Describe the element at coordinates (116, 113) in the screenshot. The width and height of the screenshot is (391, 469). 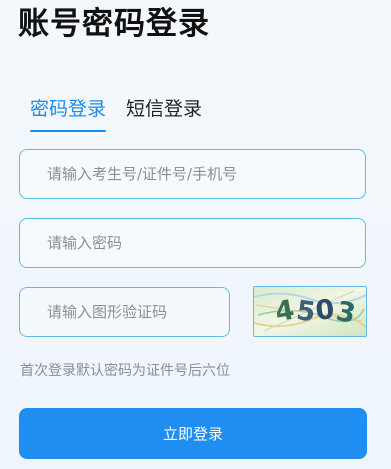
I see `login-tabs: 密码登录 短信登录` at that location.